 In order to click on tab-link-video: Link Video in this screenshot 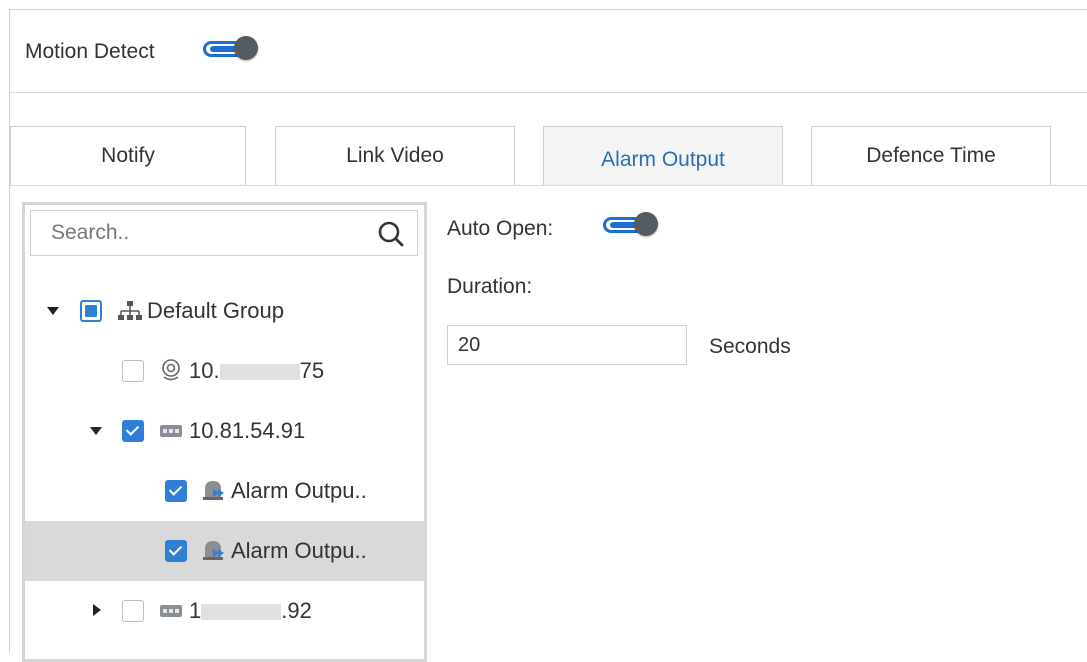, I will do `click(395, 155)`.